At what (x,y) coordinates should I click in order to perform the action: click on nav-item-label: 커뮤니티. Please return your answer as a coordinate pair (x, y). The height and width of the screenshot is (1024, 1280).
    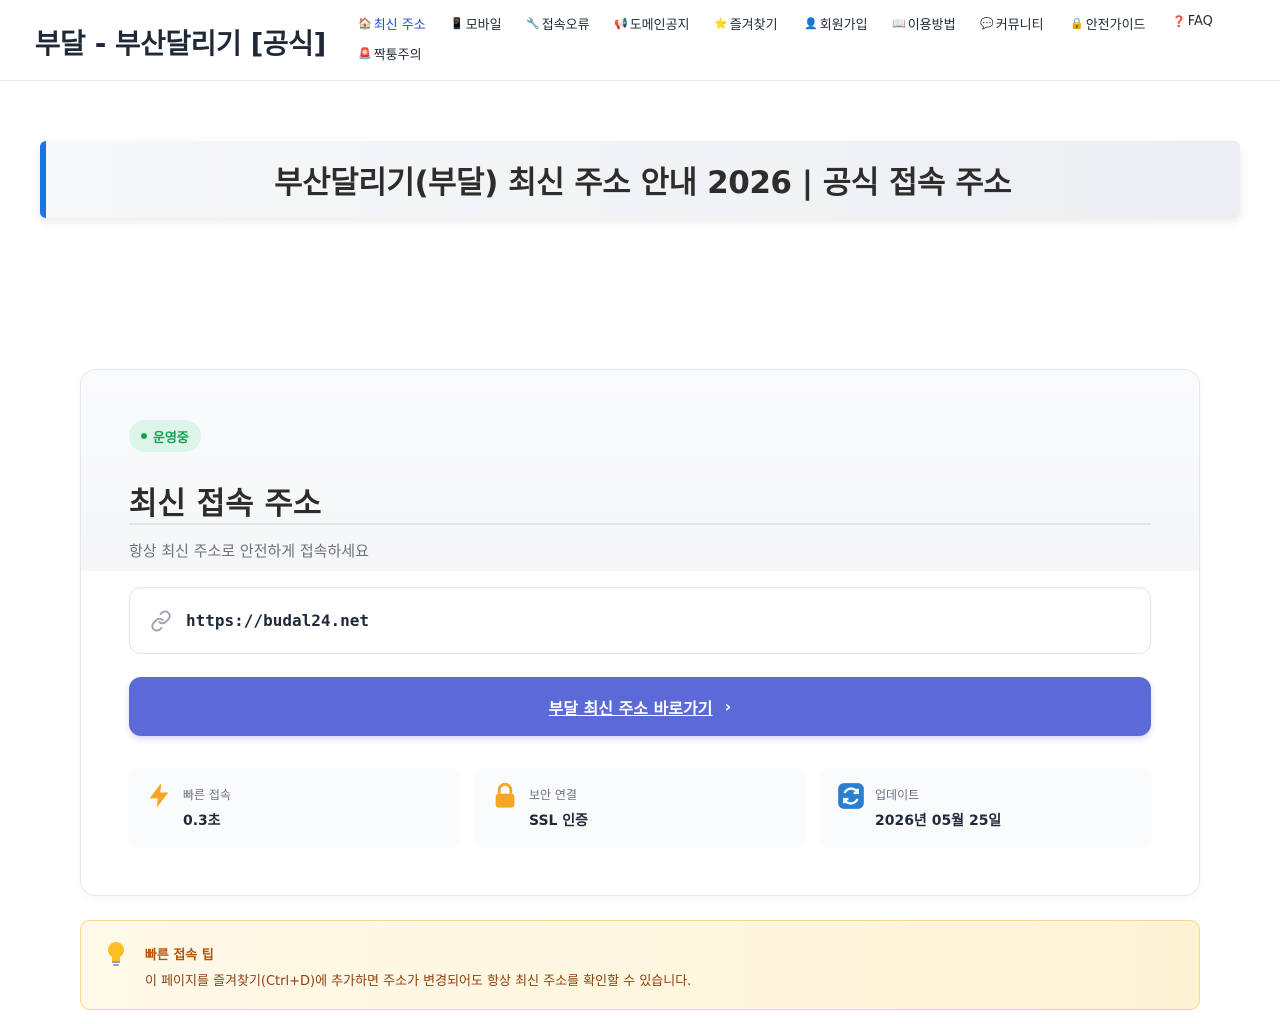
    Looking at the image, I should click on (1019, 25).